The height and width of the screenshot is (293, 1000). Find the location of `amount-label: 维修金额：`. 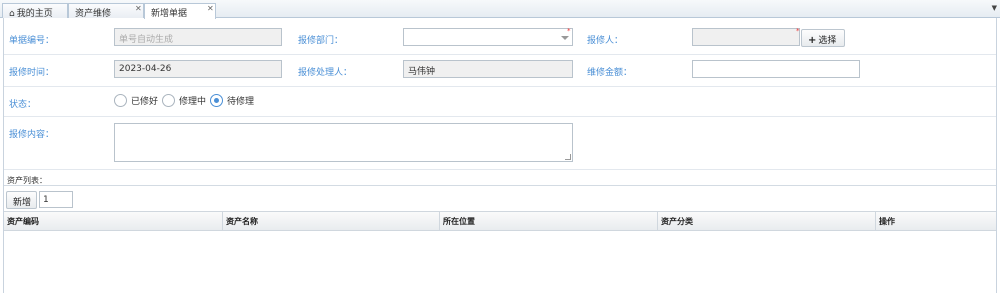

amount-label: 维修金额： is located at coordinates (610, 73).